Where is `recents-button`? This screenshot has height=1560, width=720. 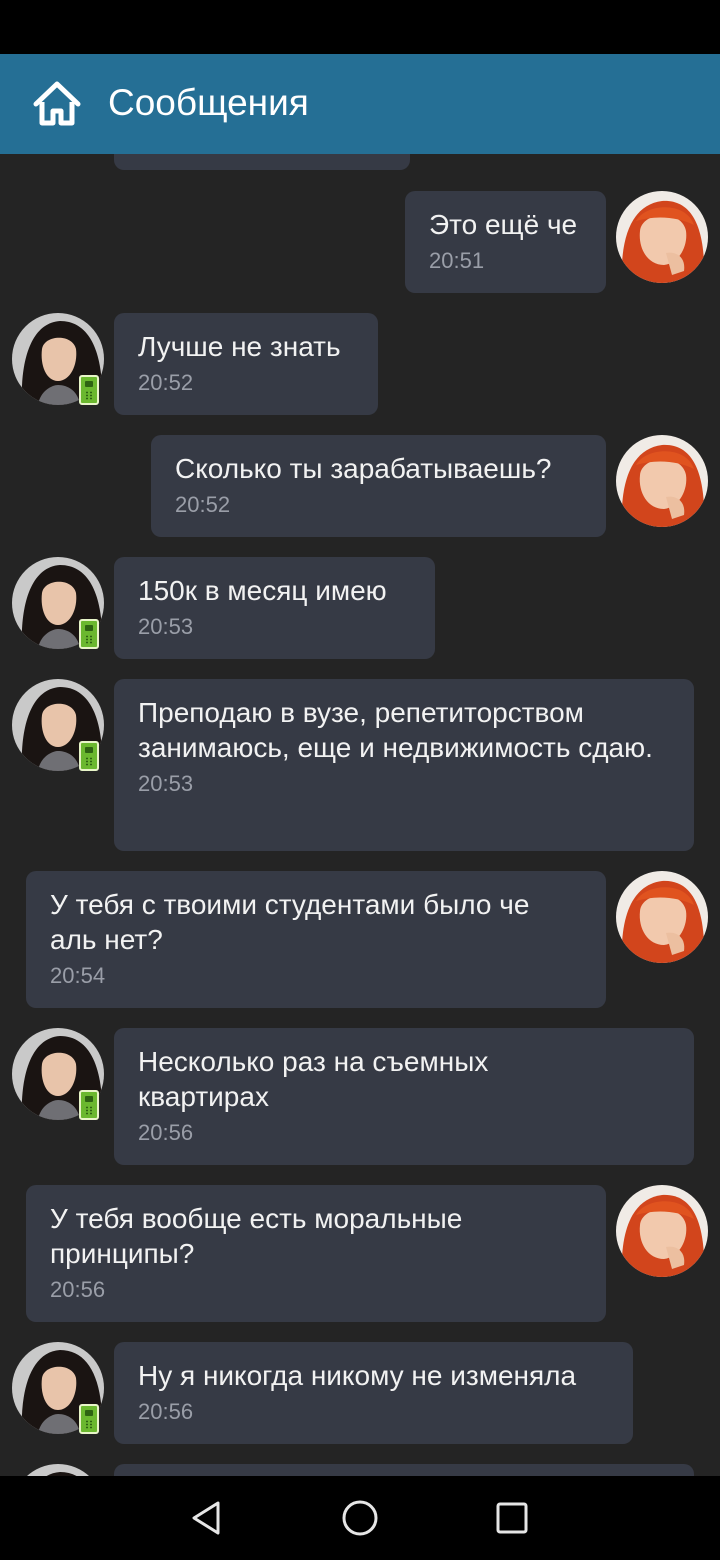 recents-button is located at coordinates (512, 1518).